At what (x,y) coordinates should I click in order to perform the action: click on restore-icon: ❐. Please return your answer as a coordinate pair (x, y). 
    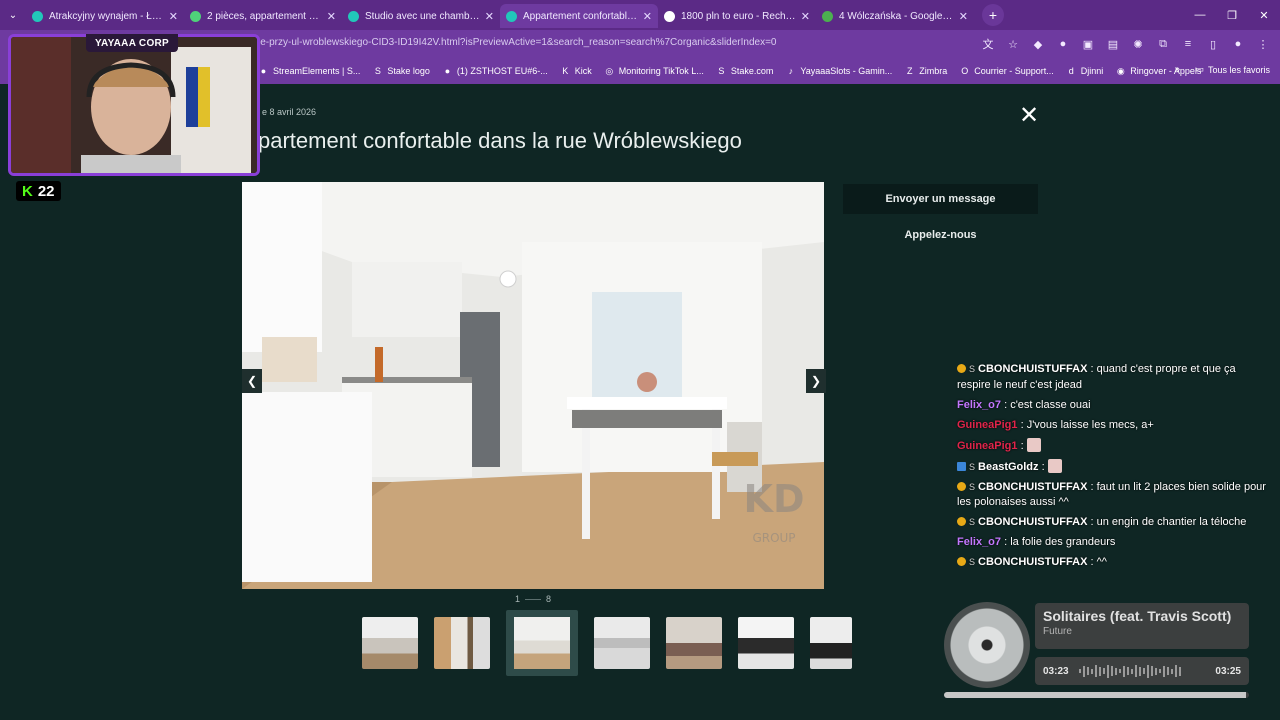
    Looking at the image, I should click on (1232, 15).